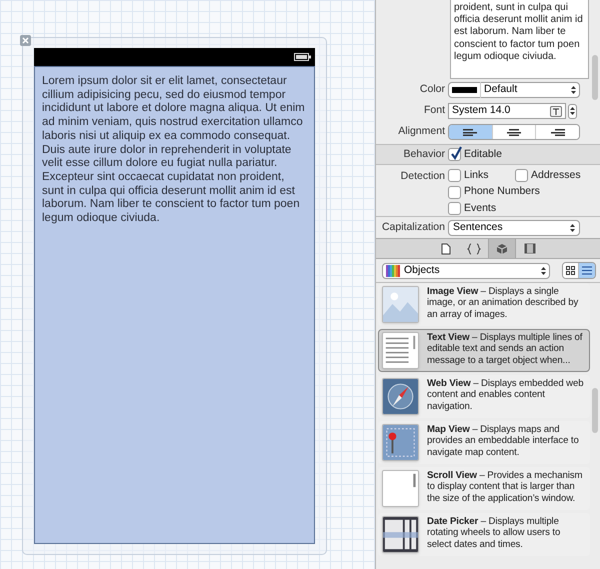 The height and width of the screenshot is (569, 600). I want to click on align-left-icon, so click(470, 132).